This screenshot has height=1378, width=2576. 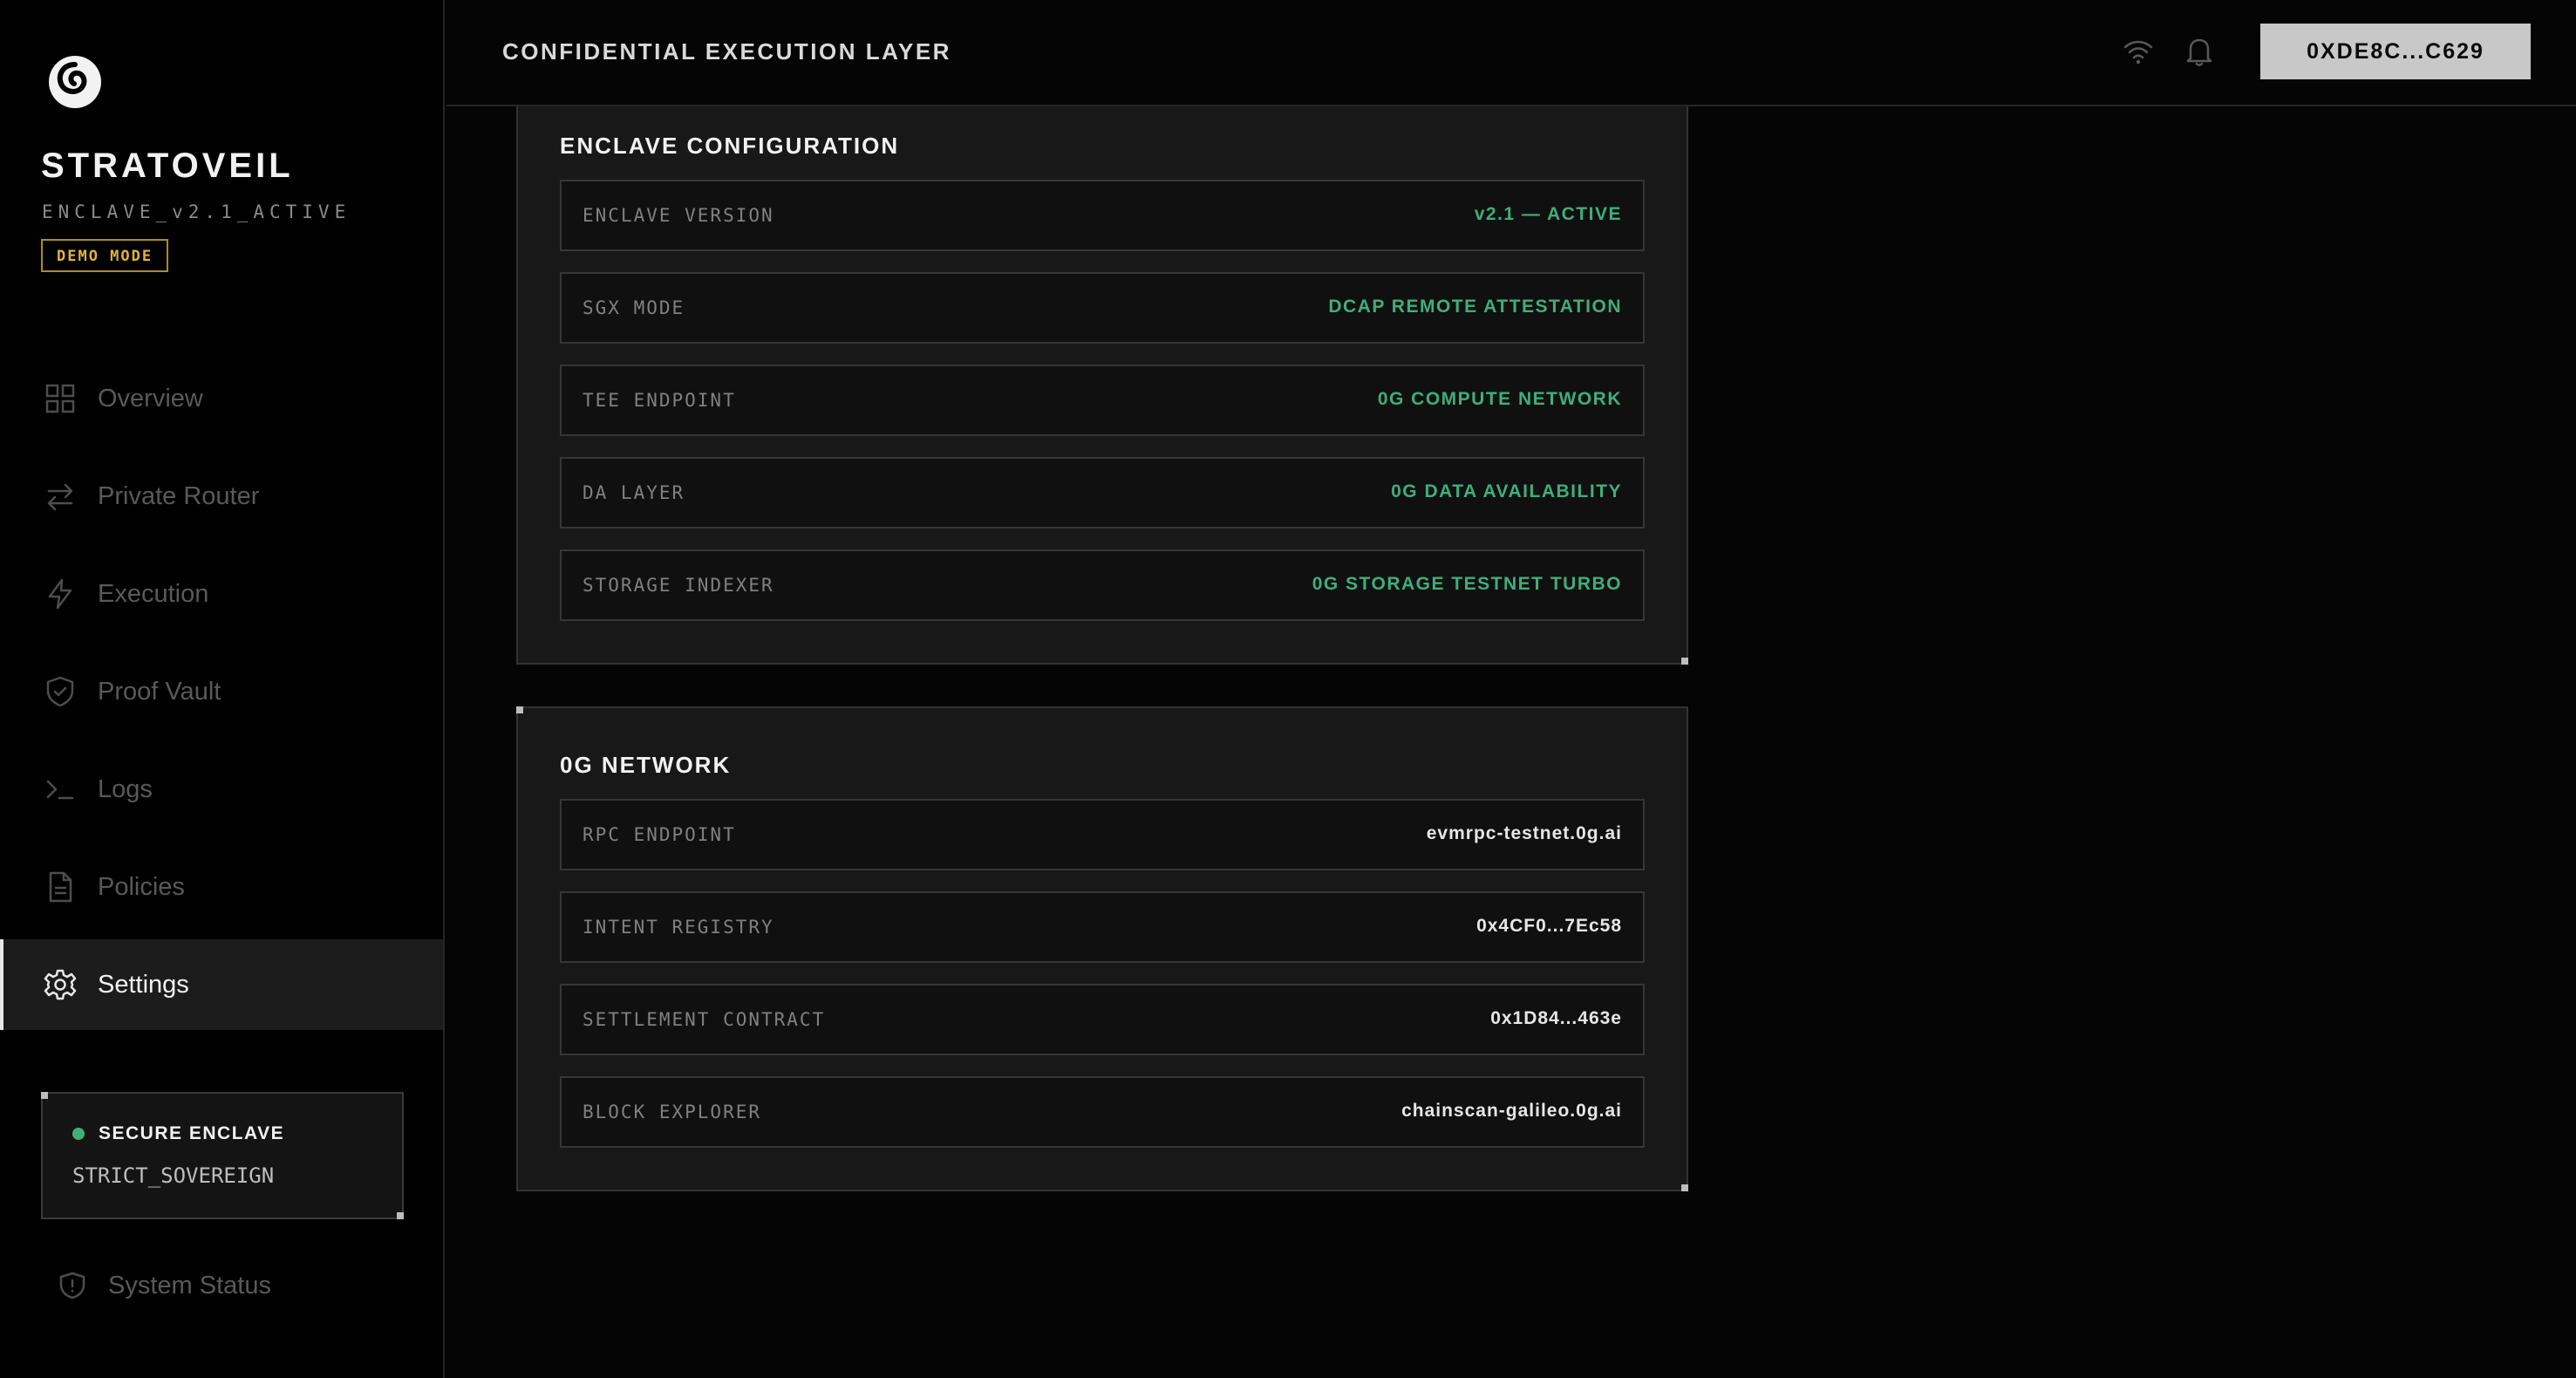 I want to click on lightning-icon, so click(x=60, y=594).